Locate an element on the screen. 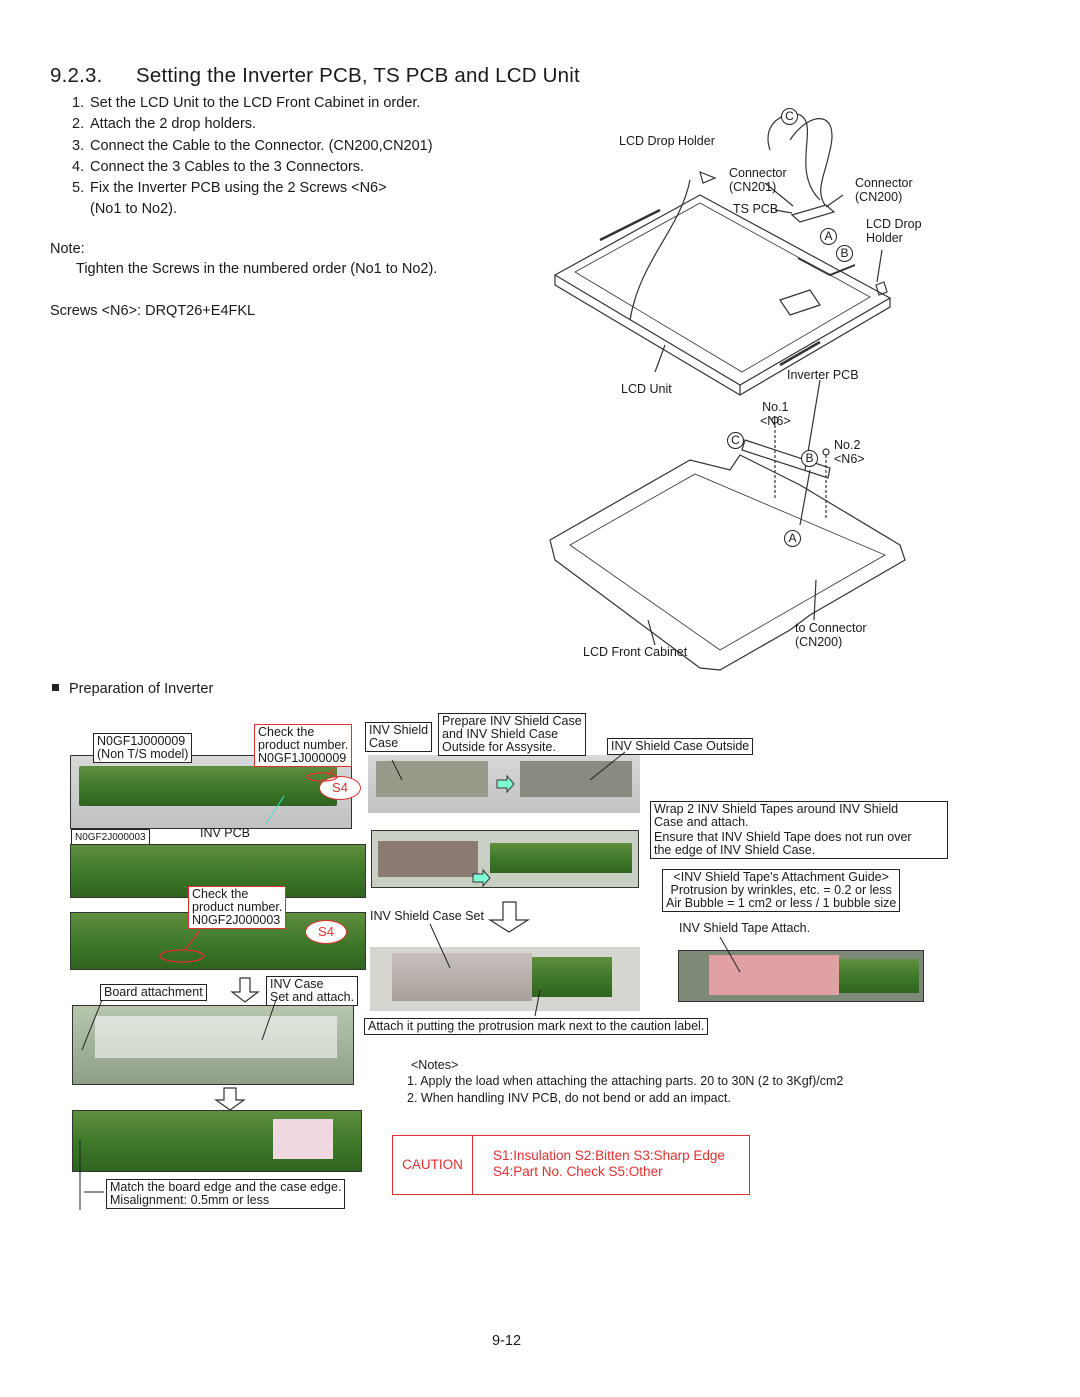  label-connector-cn200: Connector (CN200) is located at coordinates (884, 190).